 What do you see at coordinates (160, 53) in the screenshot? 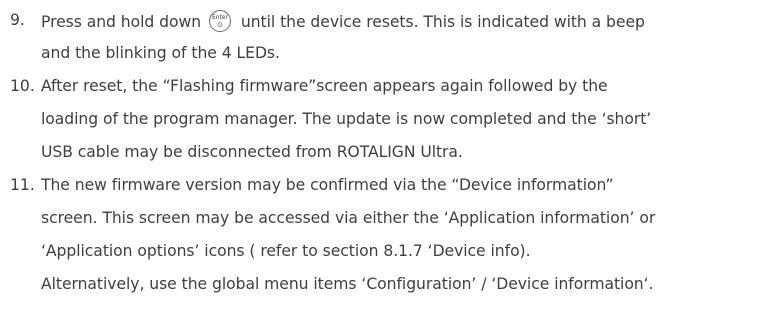
I see `step-9-line-2: and the blinking of the 4 LEDs.` at bounding box center [160, 53].